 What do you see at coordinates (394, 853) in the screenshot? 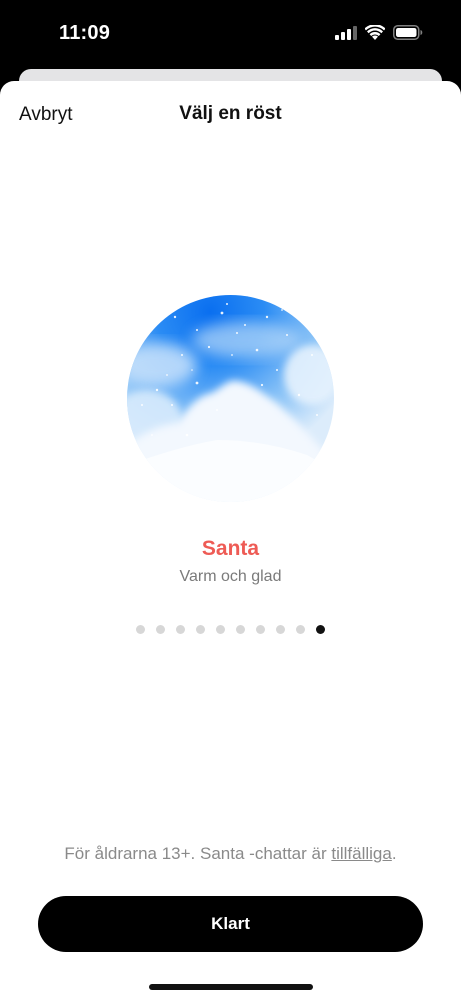
I see `age-notice-end: .` at bounding box center [394, 853].